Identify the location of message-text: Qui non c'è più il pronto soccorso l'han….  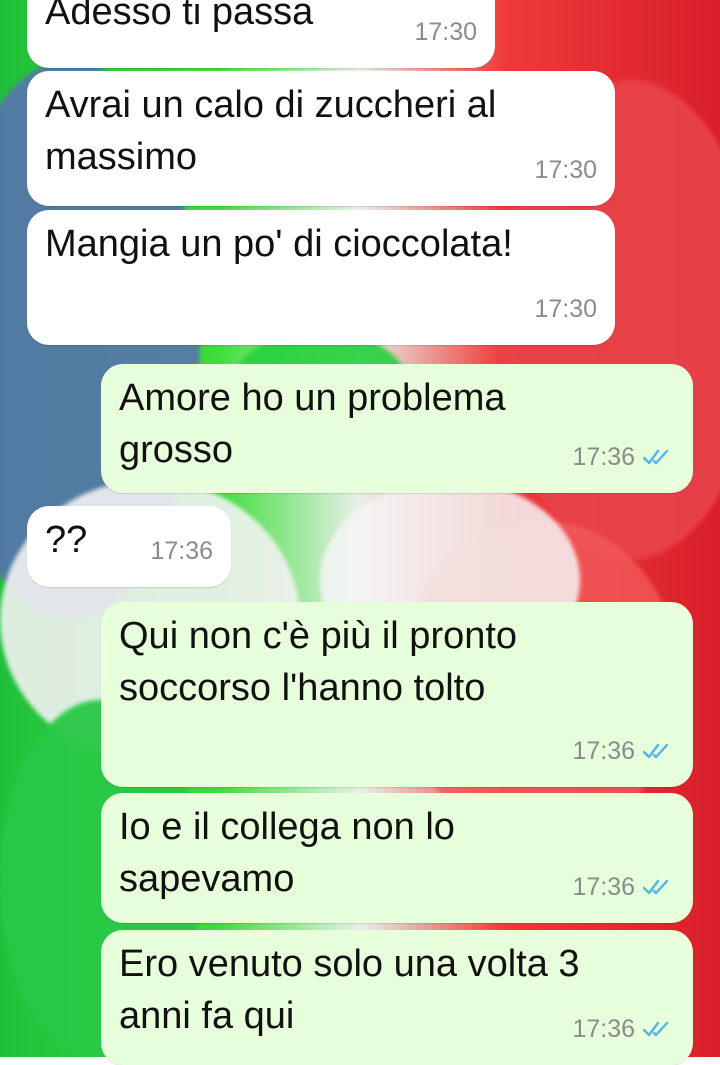
(323, 662).